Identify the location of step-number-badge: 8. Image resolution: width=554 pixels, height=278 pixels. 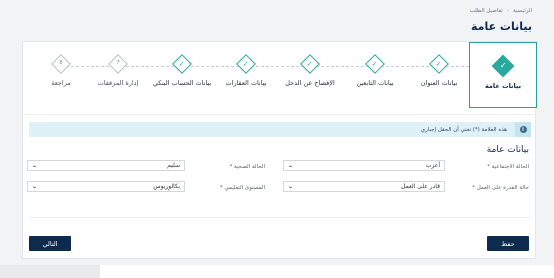
(61, 64).